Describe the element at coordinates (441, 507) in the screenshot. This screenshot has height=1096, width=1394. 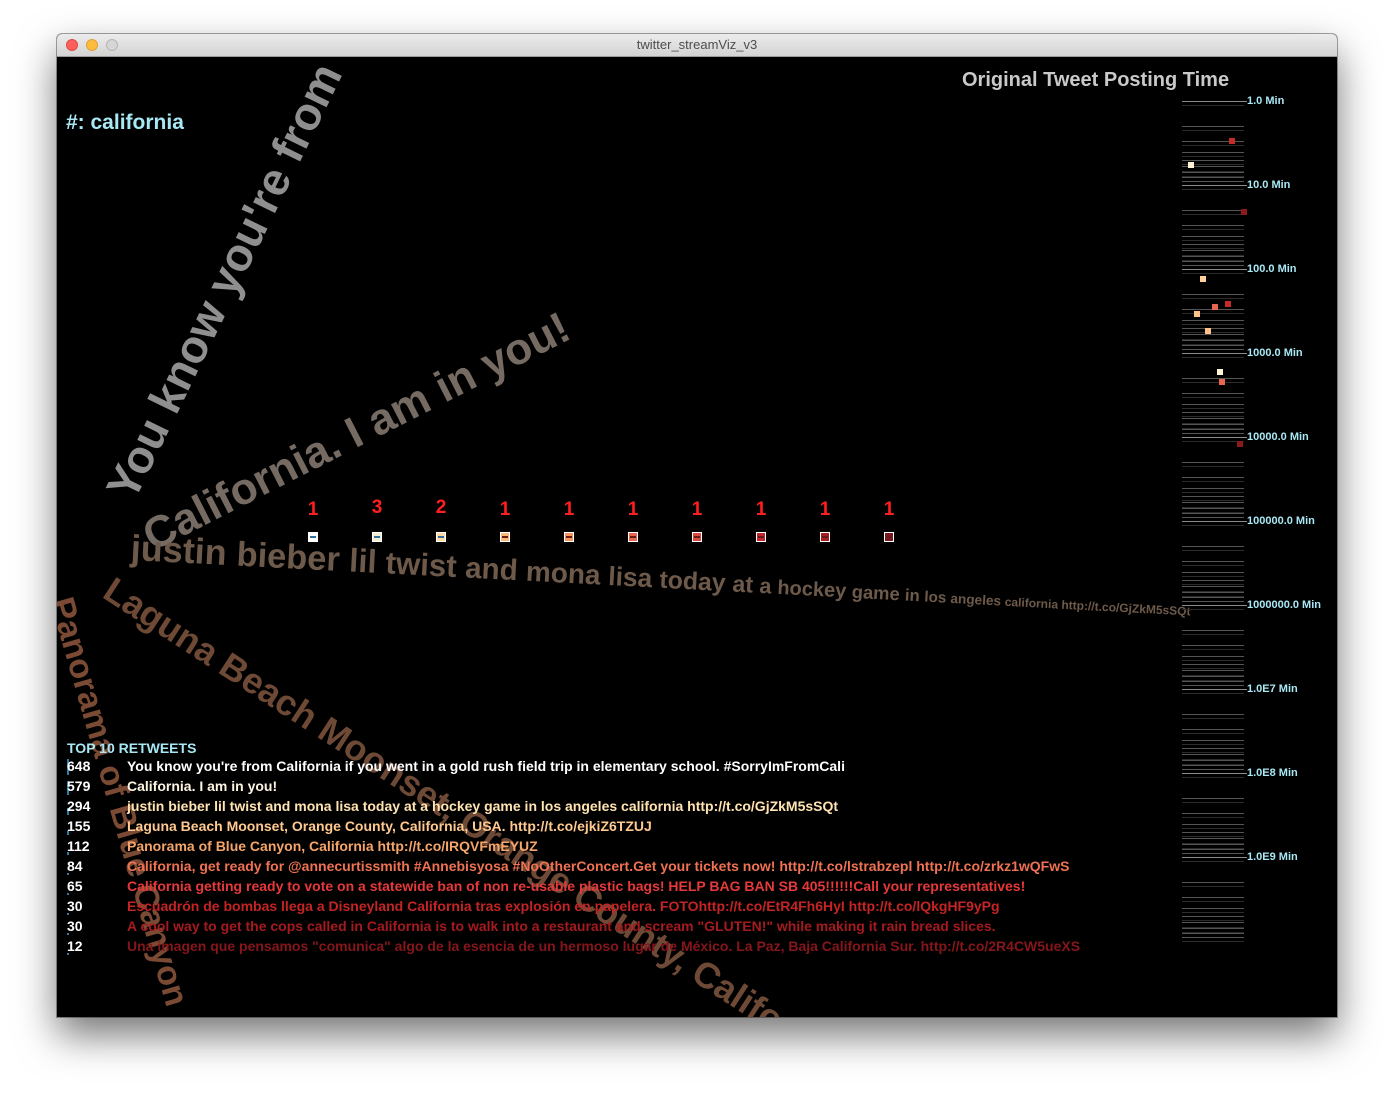
I see `category-count: 2` at that location.